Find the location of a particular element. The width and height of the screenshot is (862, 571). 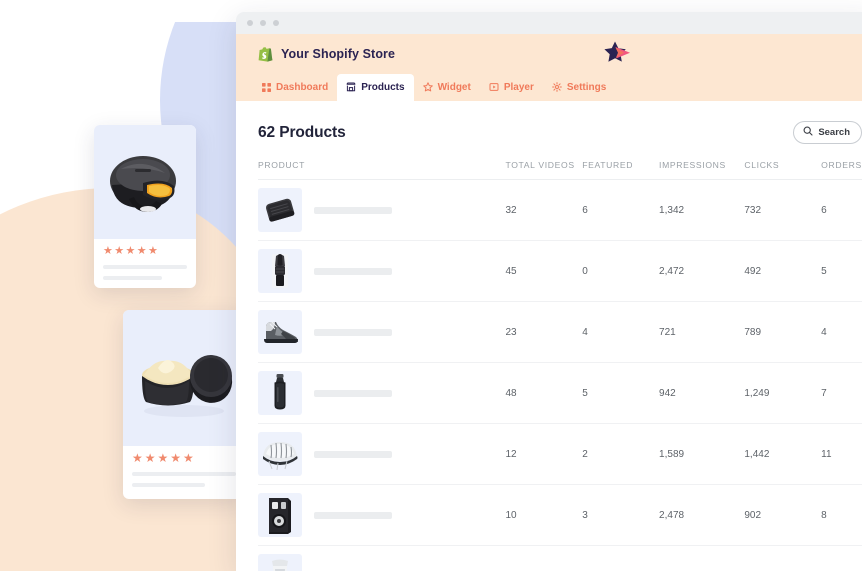

search-icon is located at coordinates (808, 132).